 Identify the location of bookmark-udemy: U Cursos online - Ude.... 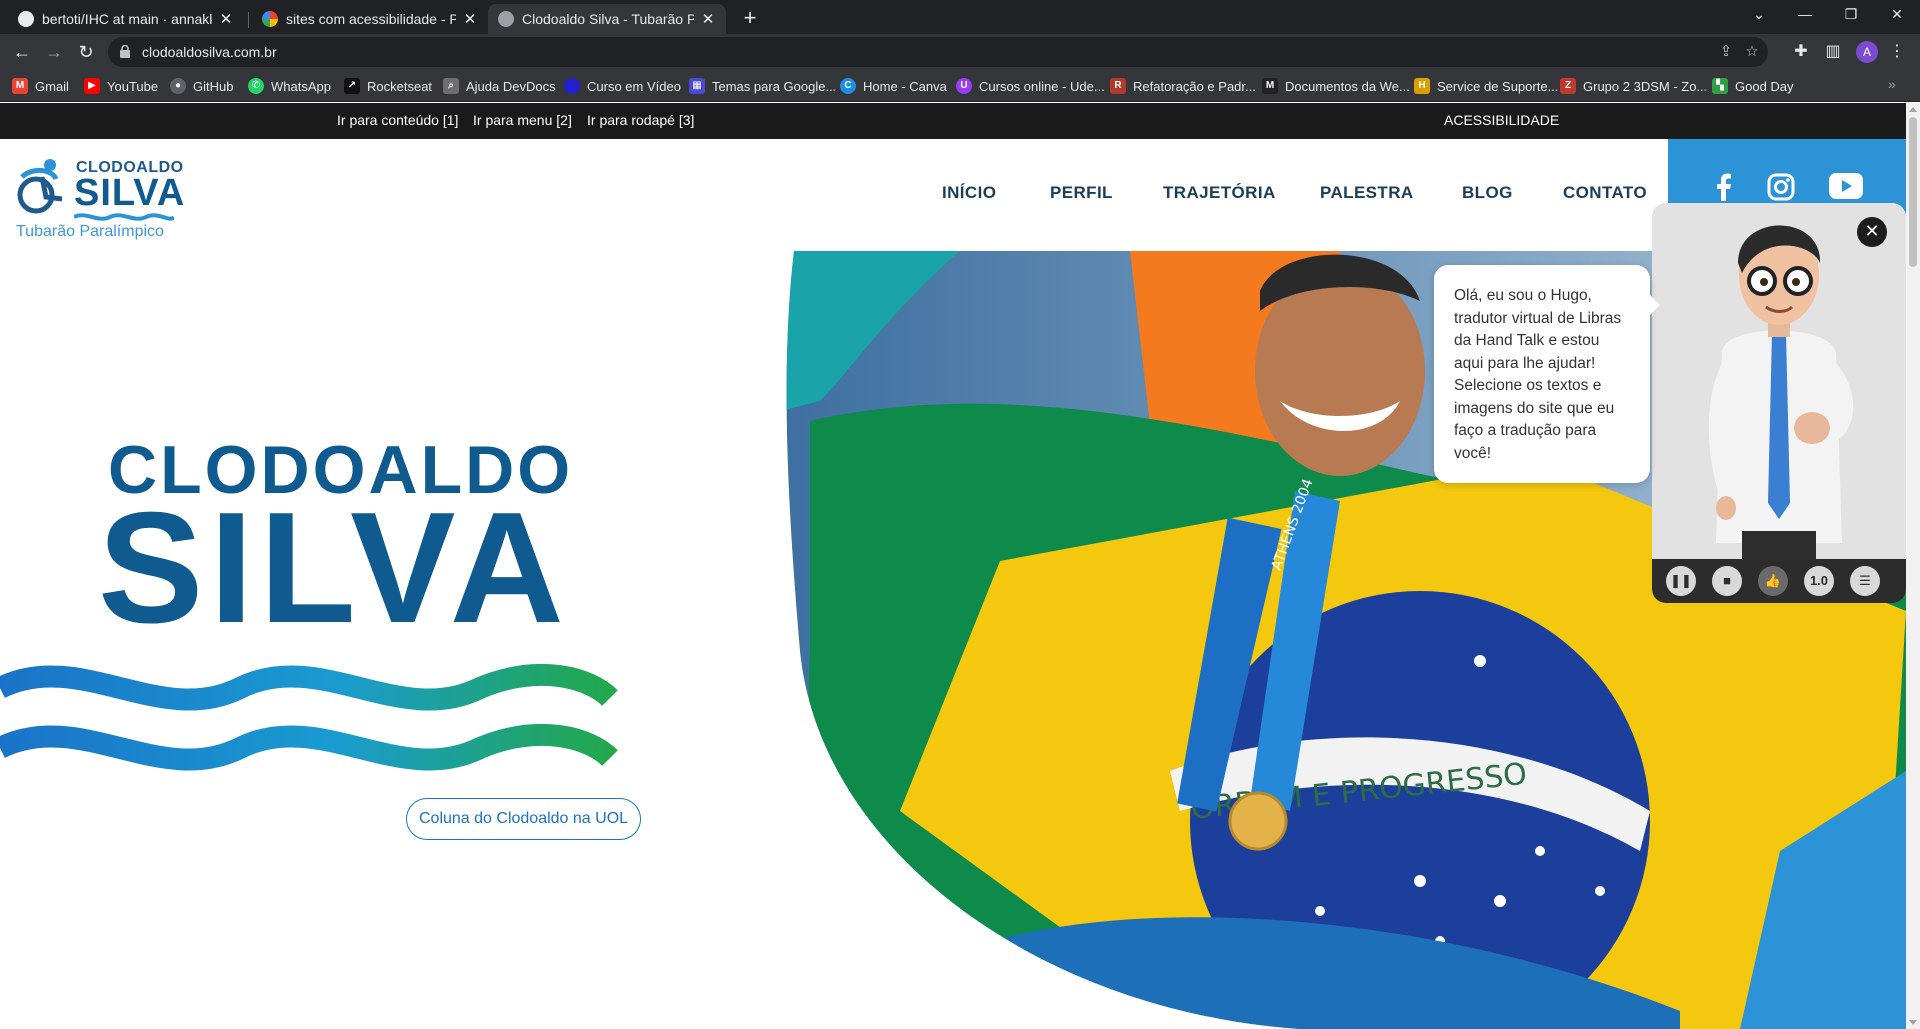
(1030, 86).